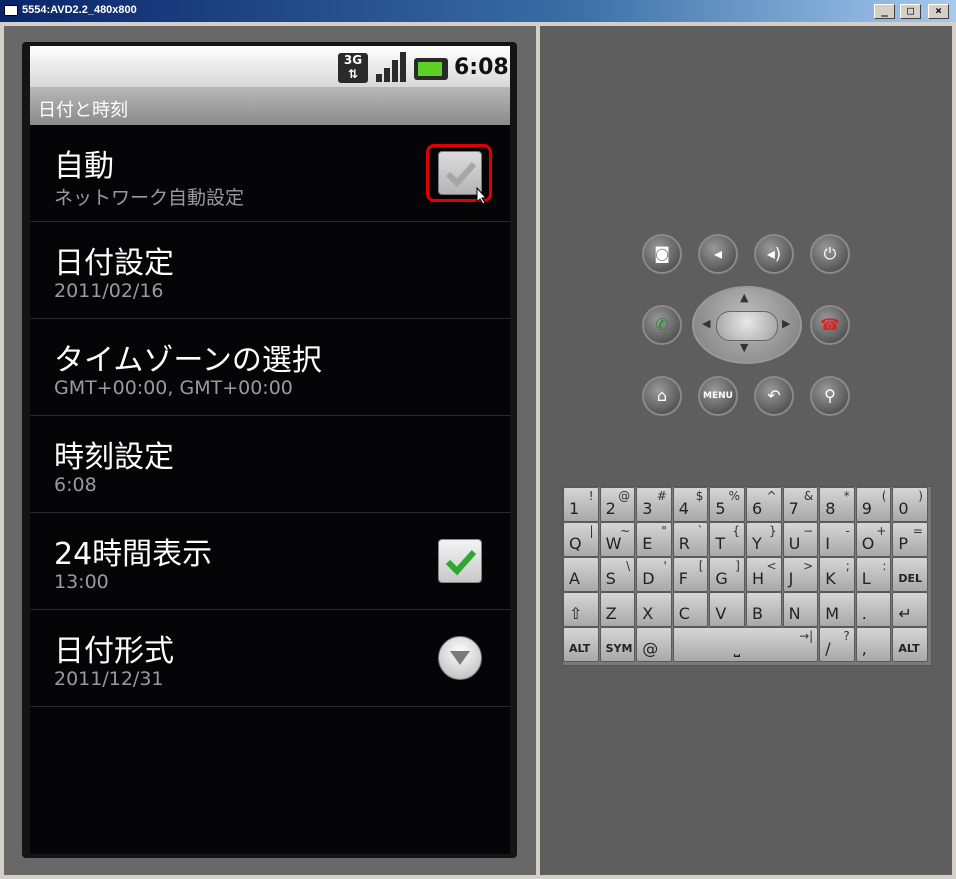  What do you see at coordinates (846, 636) in the screenshot?
I see `key-alt-label: ?` at bounding box center [846, 636].